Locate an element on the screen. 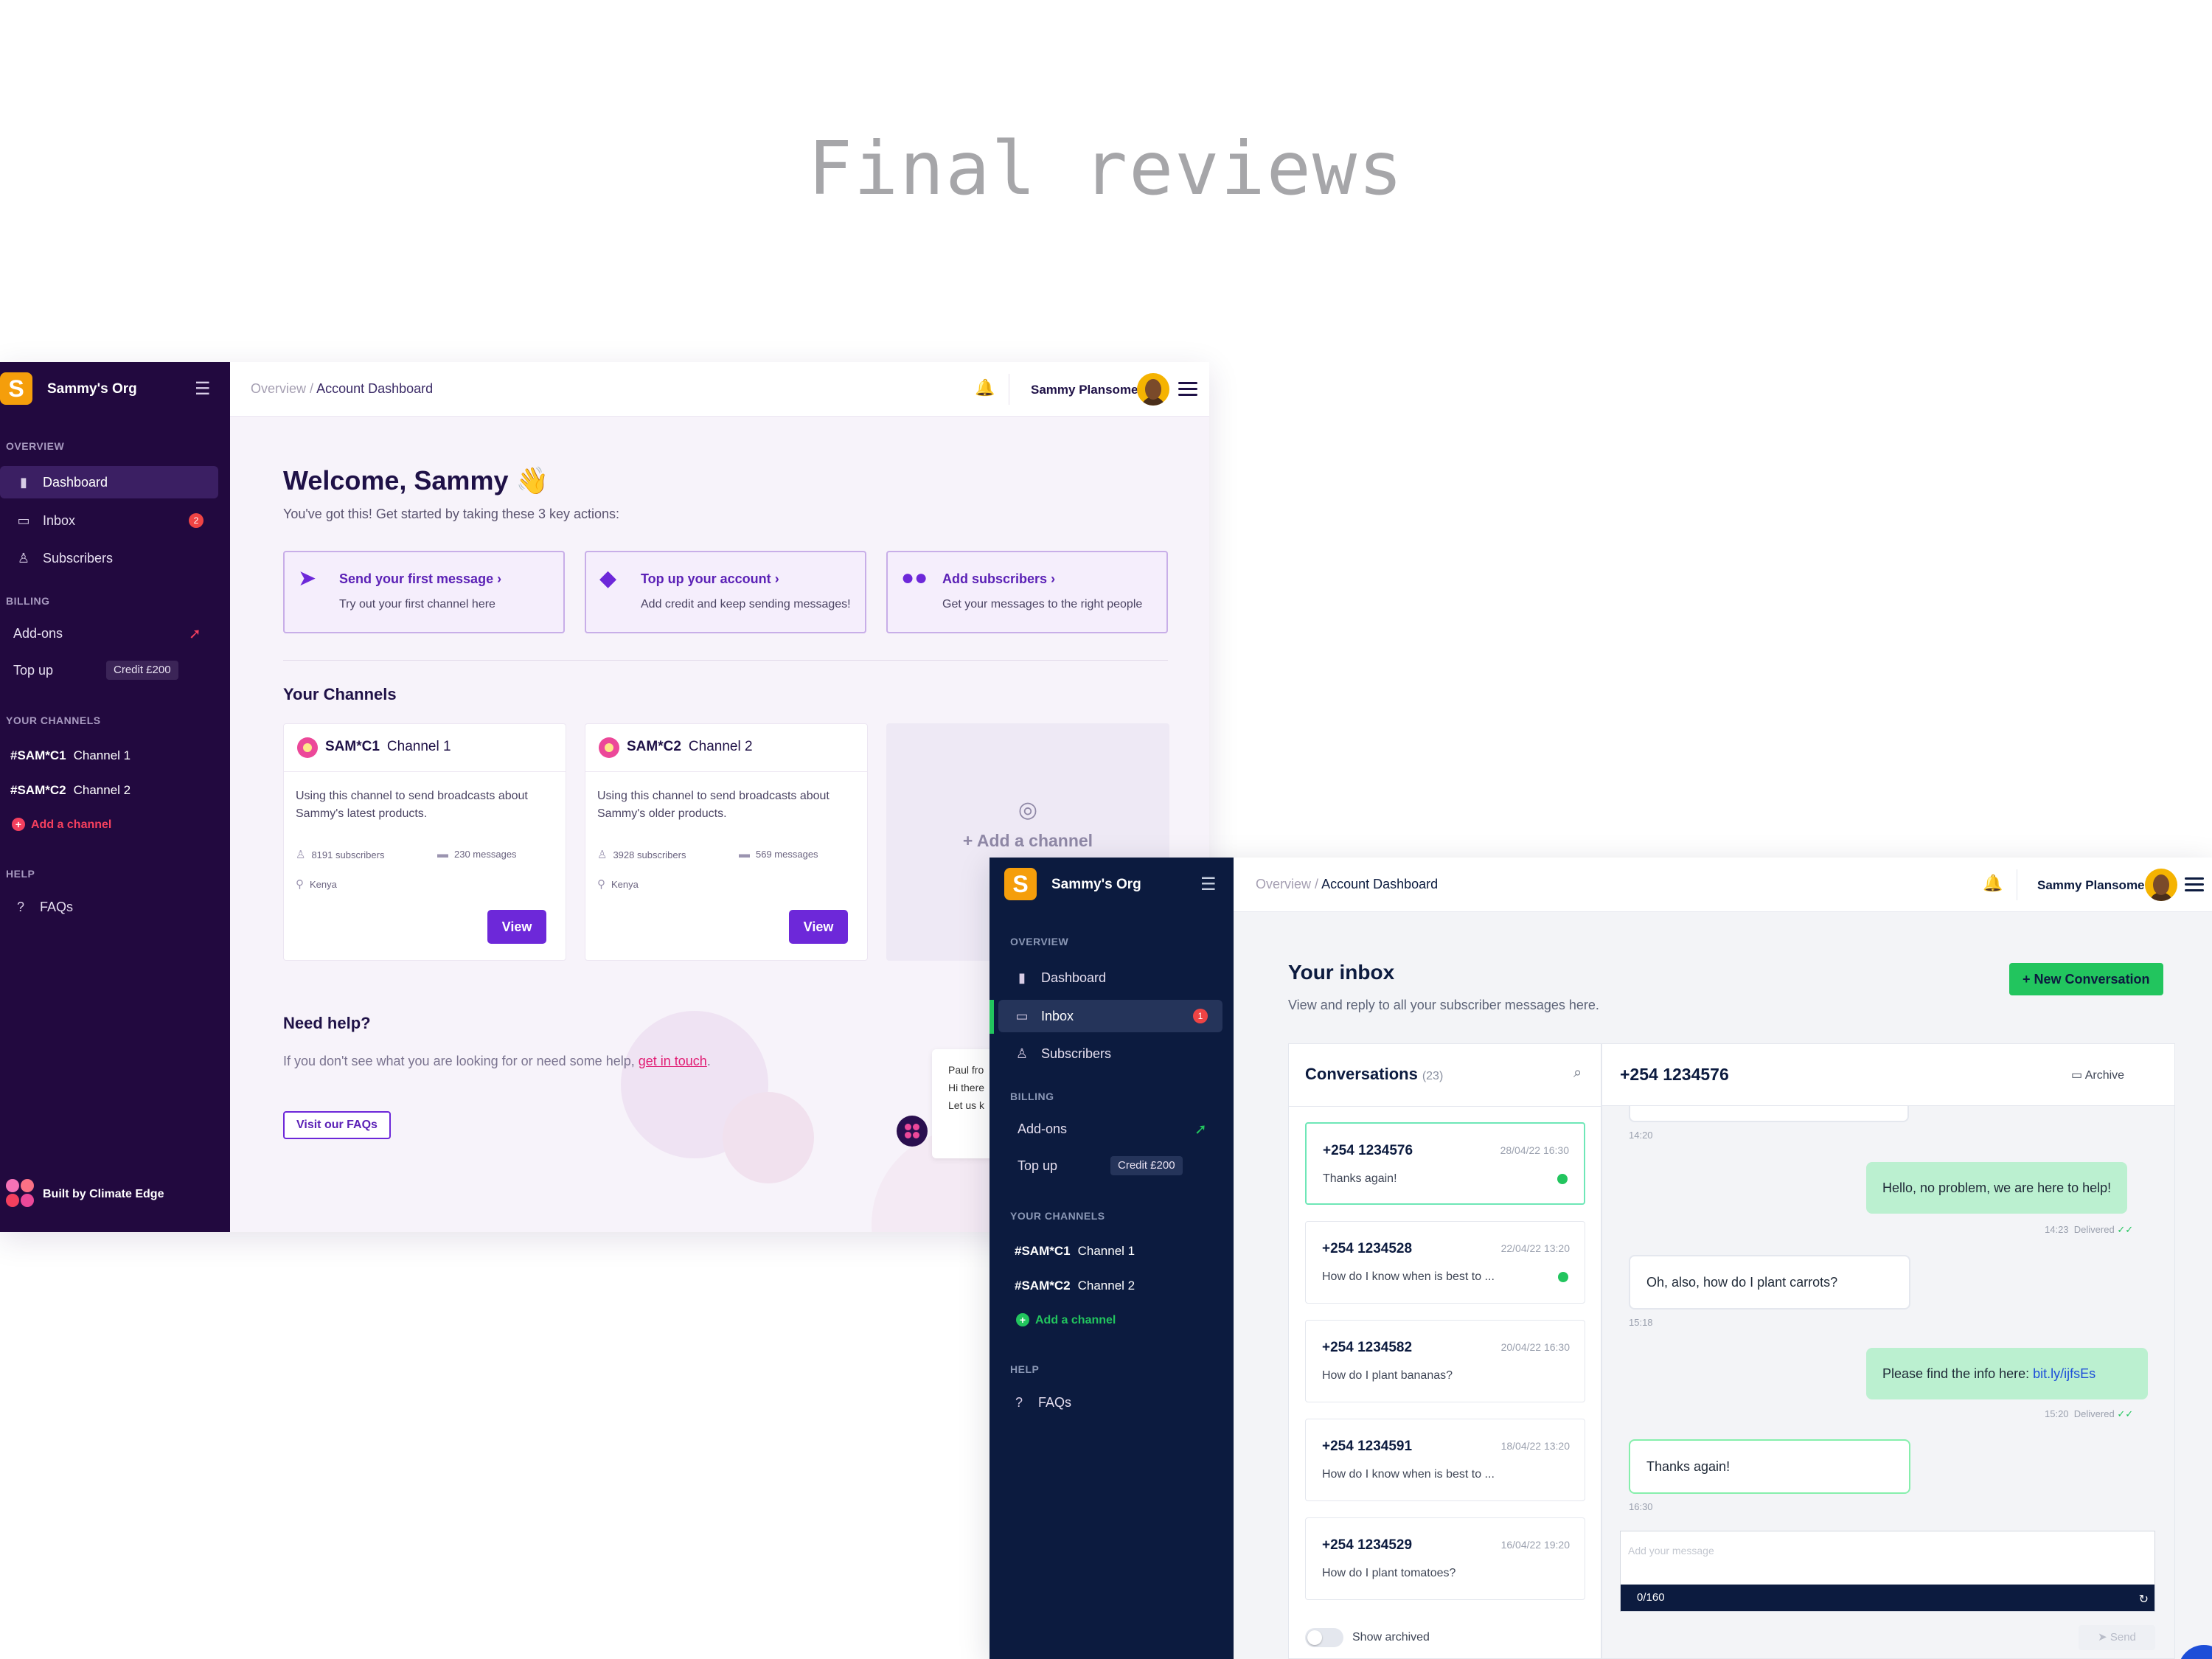  sidebar-item-label: Subscribers is located at coordinates (78, 558).